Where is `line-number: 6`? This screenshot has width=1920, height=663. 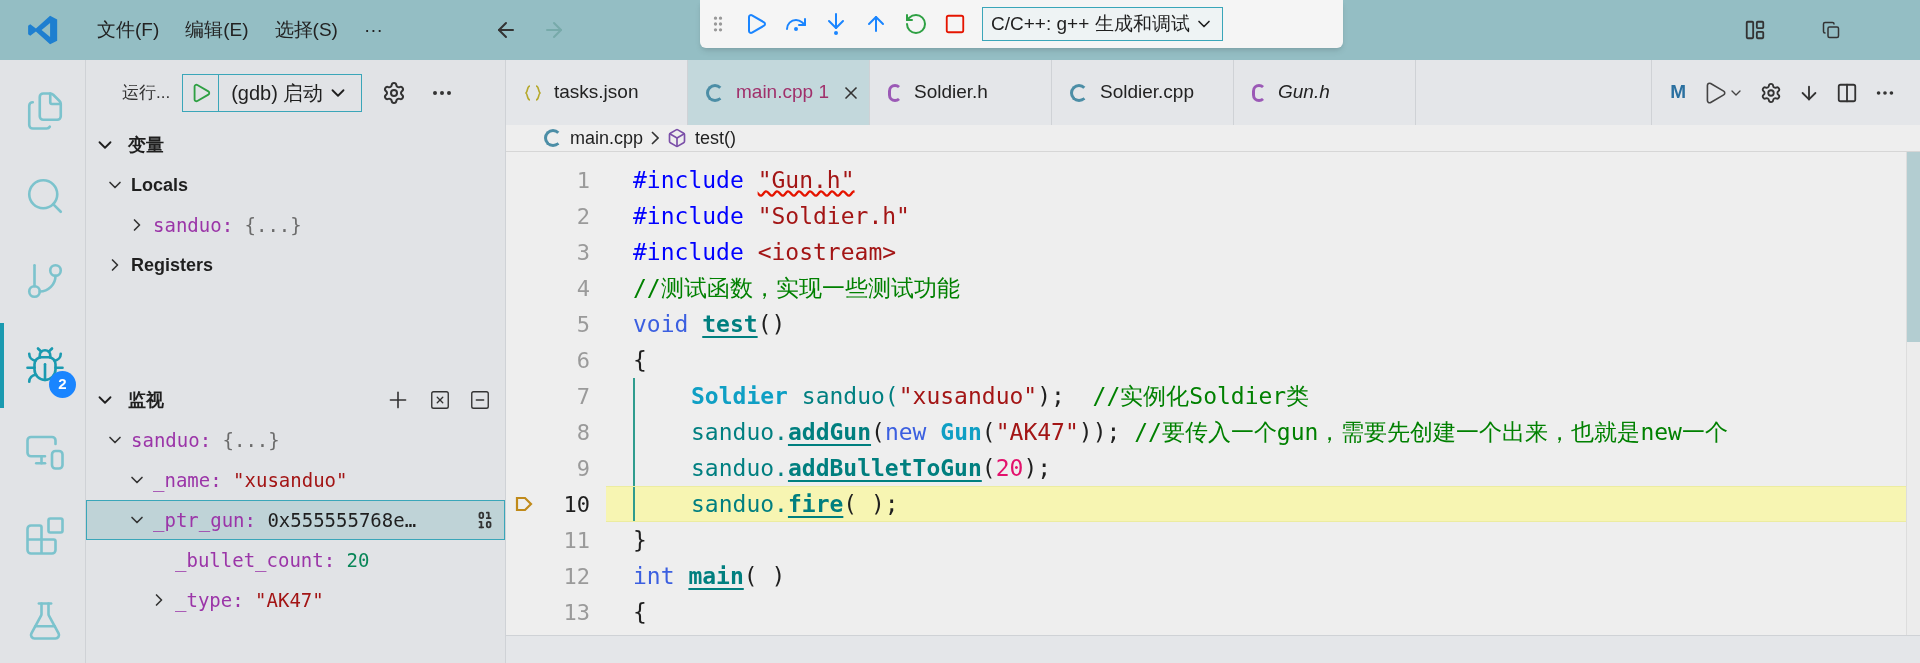 line-number: 6 is located at coordinates (582, 360).